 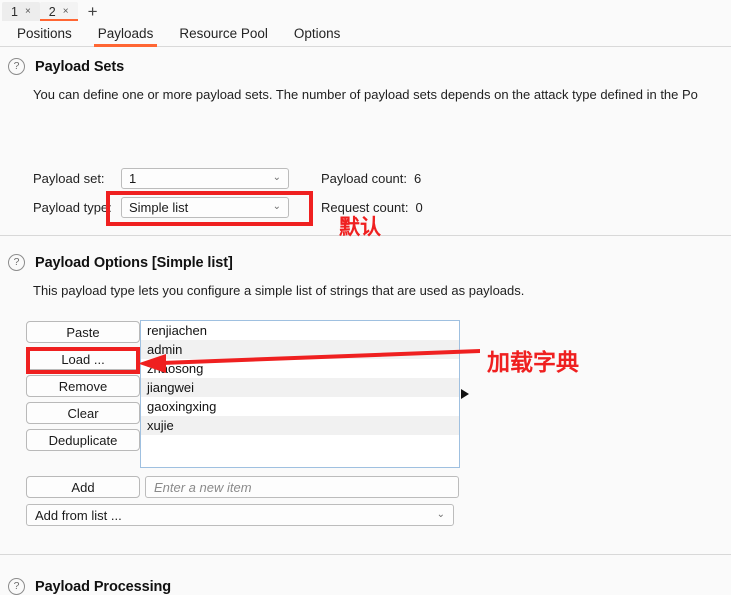 I want to click on paste-button: Paste, so click(x=83, y=332).